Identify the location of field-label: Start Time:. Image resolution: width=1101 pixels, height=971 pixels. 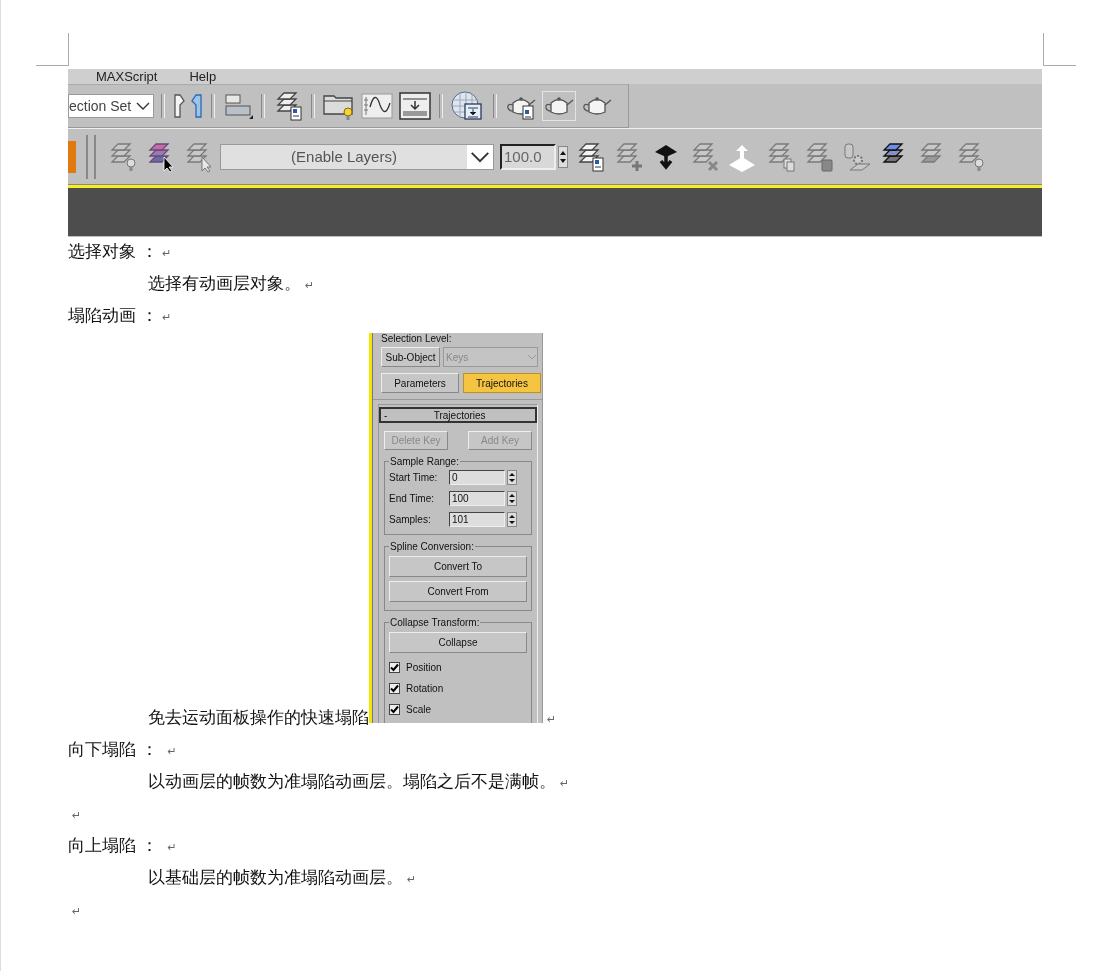
(414, 477).